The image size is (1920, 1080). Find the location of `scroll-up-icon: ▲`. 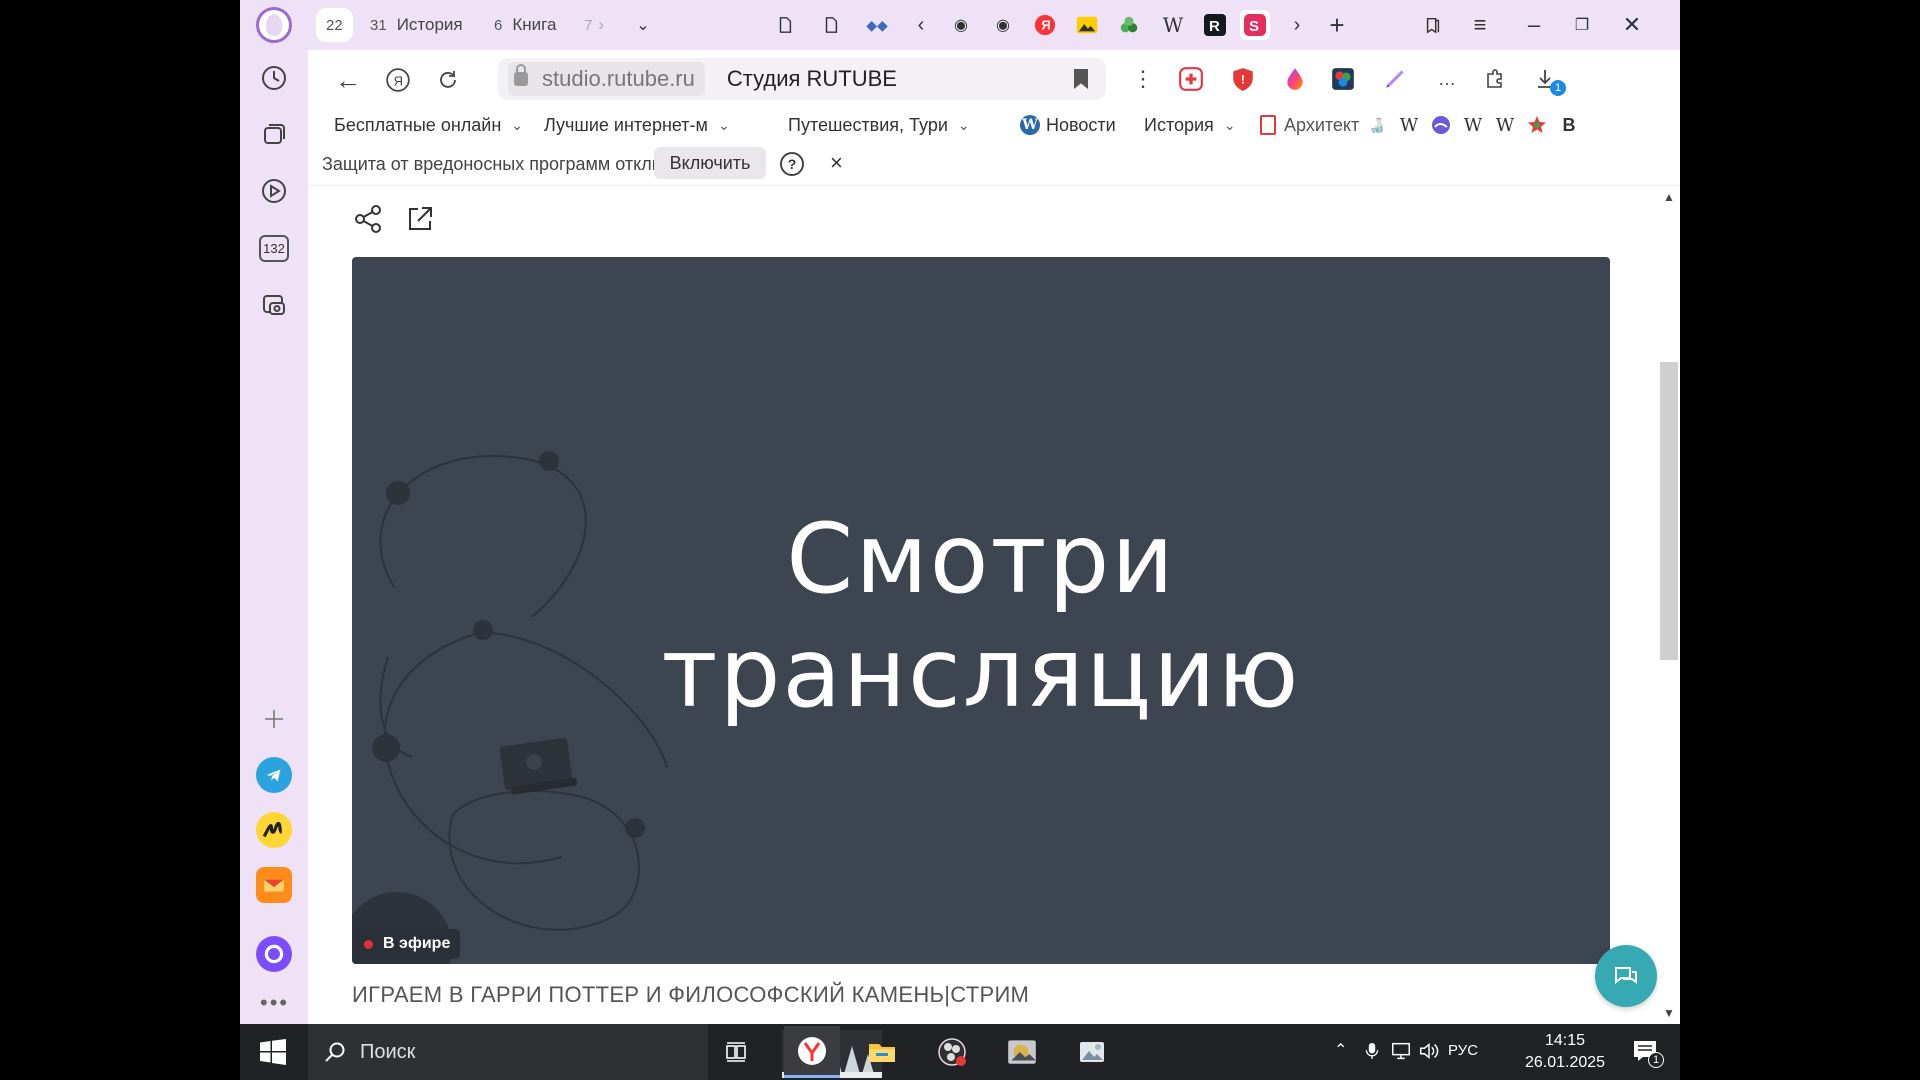

scroll-up-icon: ▲ is located at coordinates (1669, 197).